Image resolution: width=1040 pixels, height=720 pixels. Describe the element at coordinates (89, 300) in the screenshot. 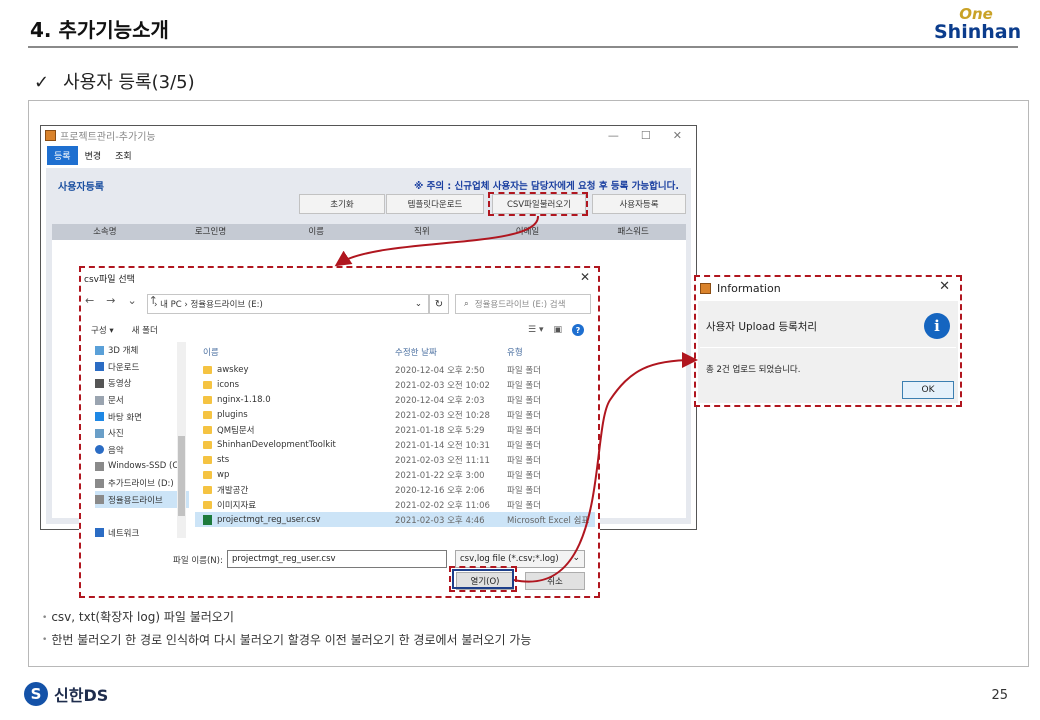

I see `back-icon: ←` at that location.